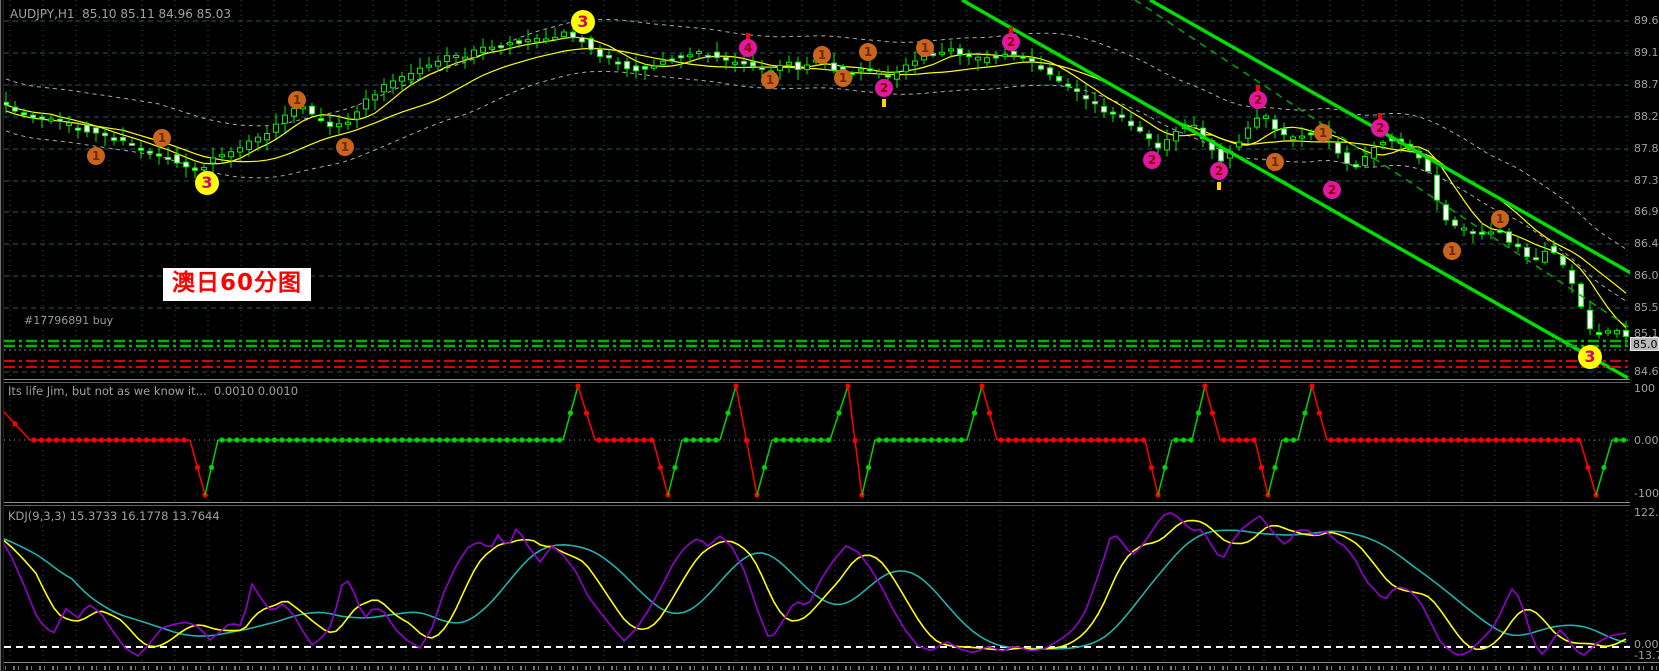  I want to click on chart-ohlc-title: AUDJPY,H1 85.10 85.11 84.96 85.03, so click(121, 14).